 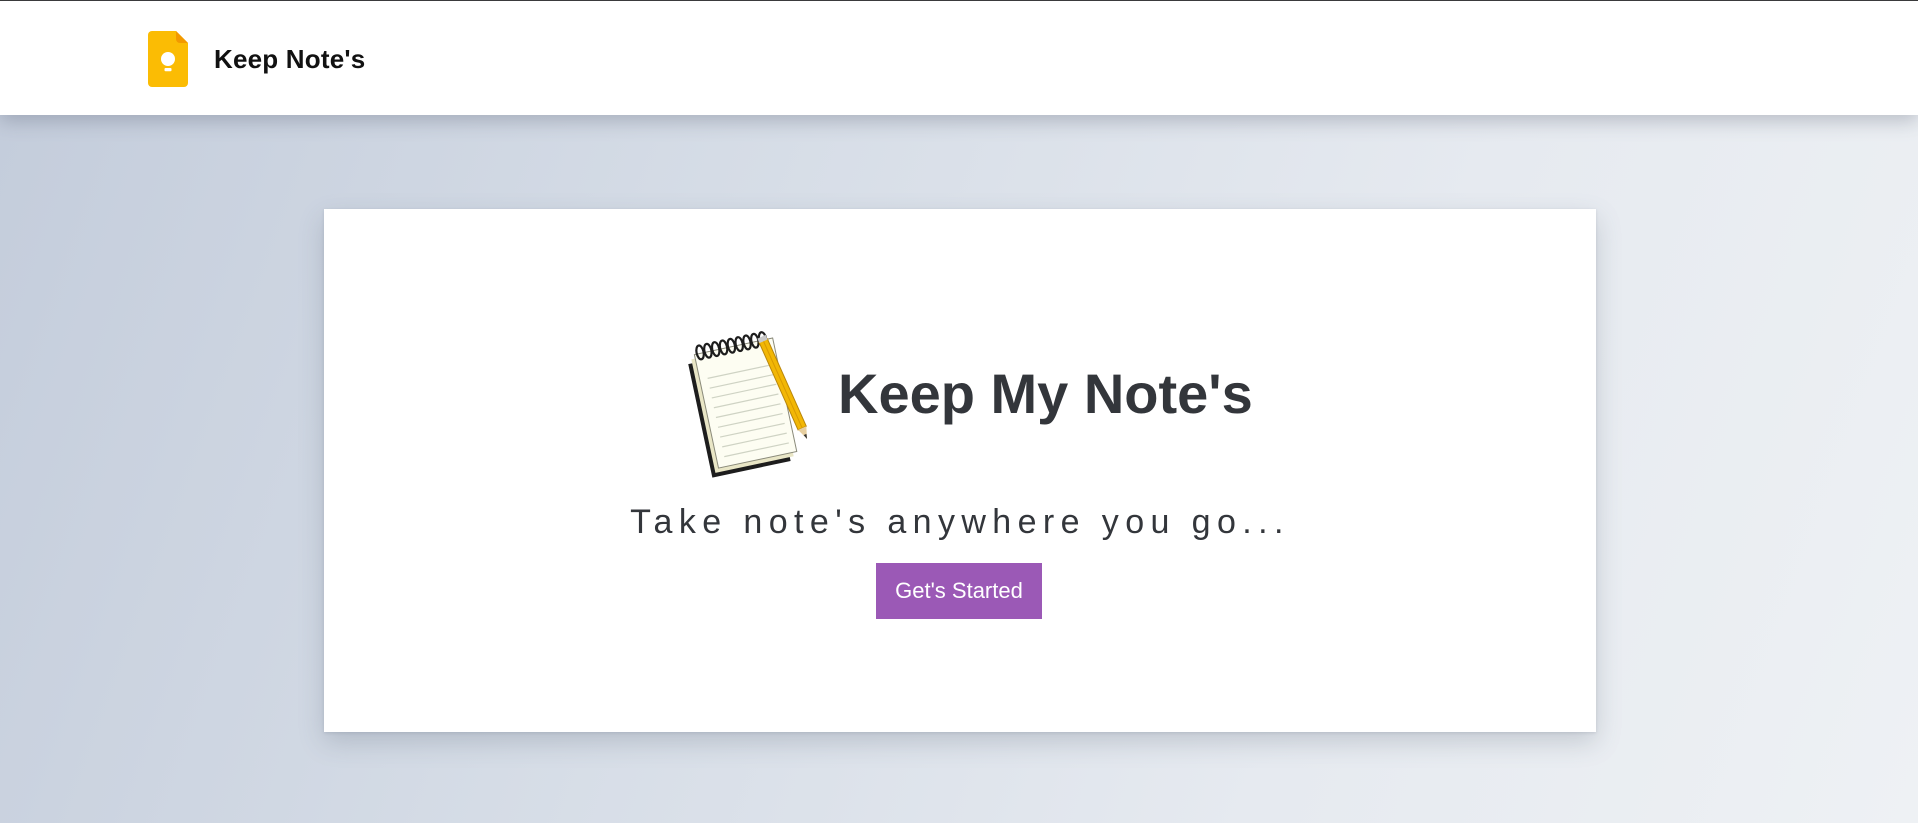 I want to click on hero-title: Keep My Note's, so click(x=1045, y=393).